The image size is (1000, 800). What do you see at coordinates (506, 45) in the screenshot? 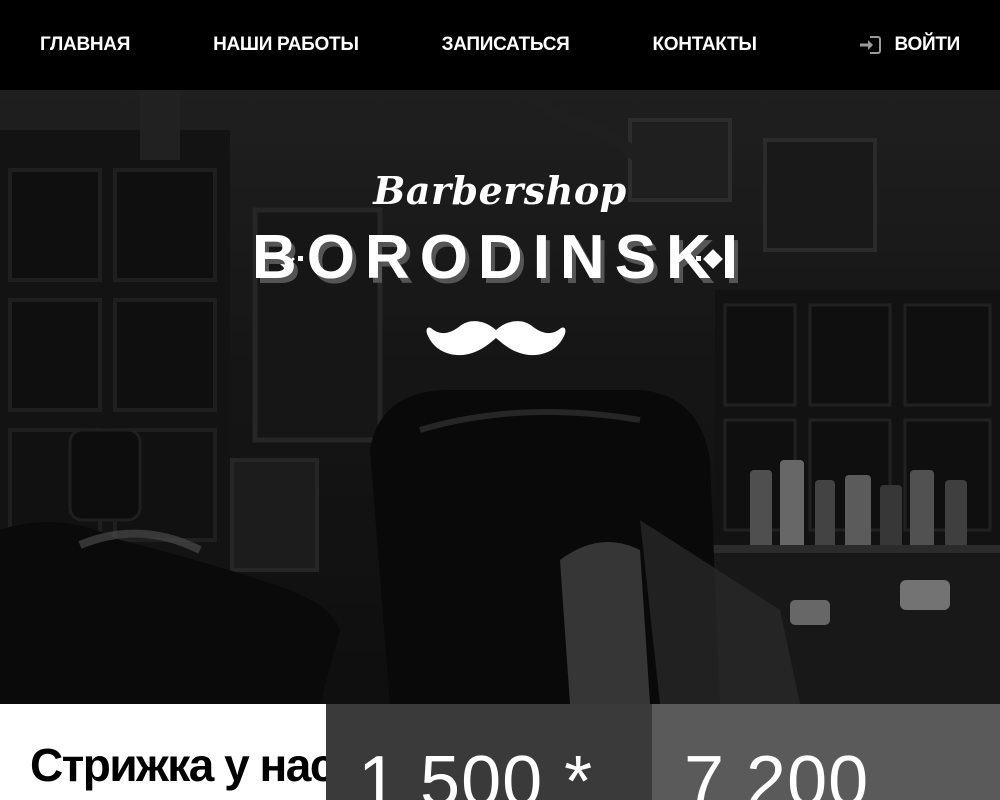
I see `nav-book-link: ЗАПИСАТЬСЯ` at bounding box center [506, 45].